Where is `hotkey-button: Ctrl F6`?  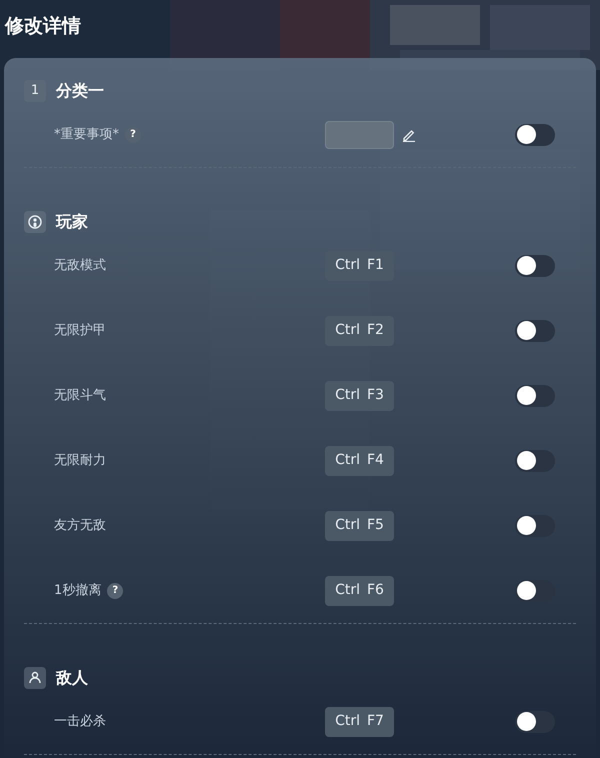
hotkey-button: Ctrl F6 is located at coordinates (359, 591).